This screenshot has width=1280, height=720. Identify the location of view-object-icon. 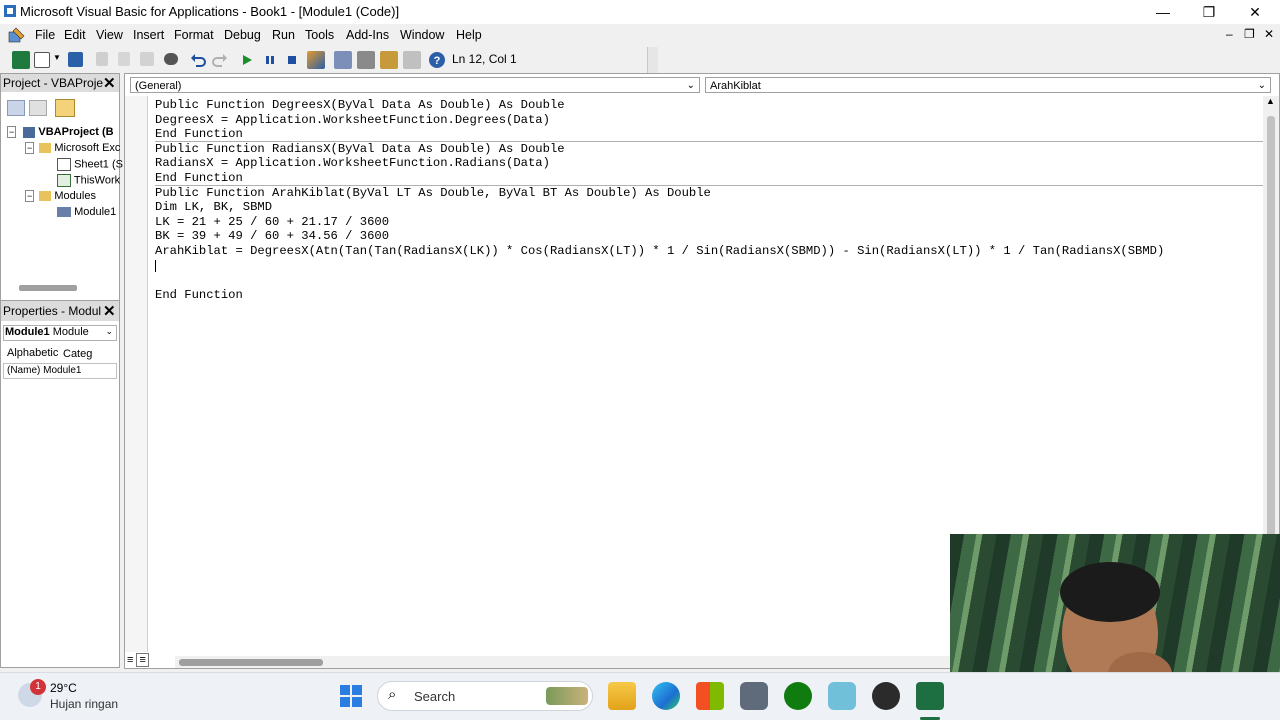
(38, 108).